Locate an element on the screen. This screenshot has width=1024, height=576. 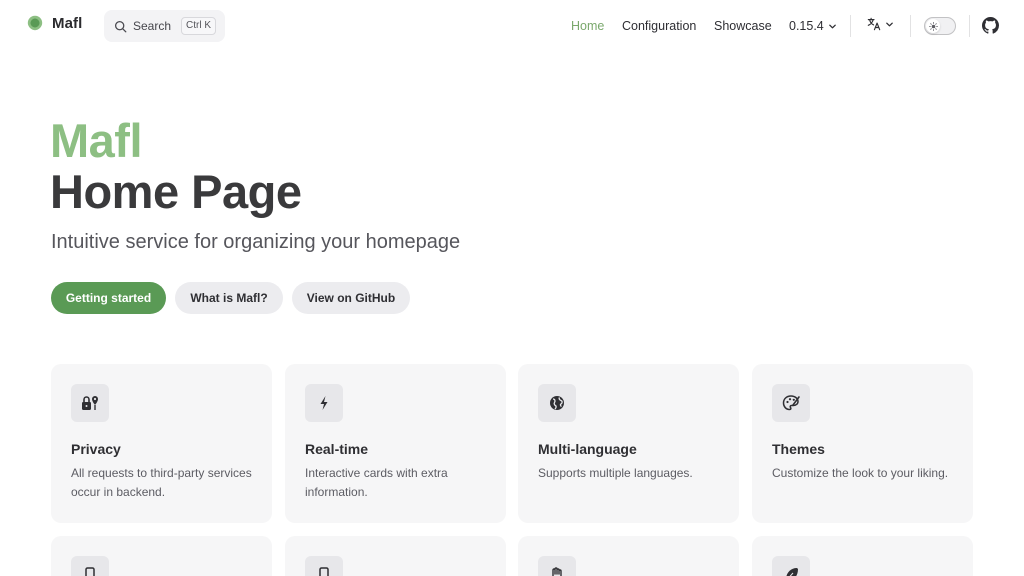
feature-title: Multi-language is located at coordinates (587, 449).